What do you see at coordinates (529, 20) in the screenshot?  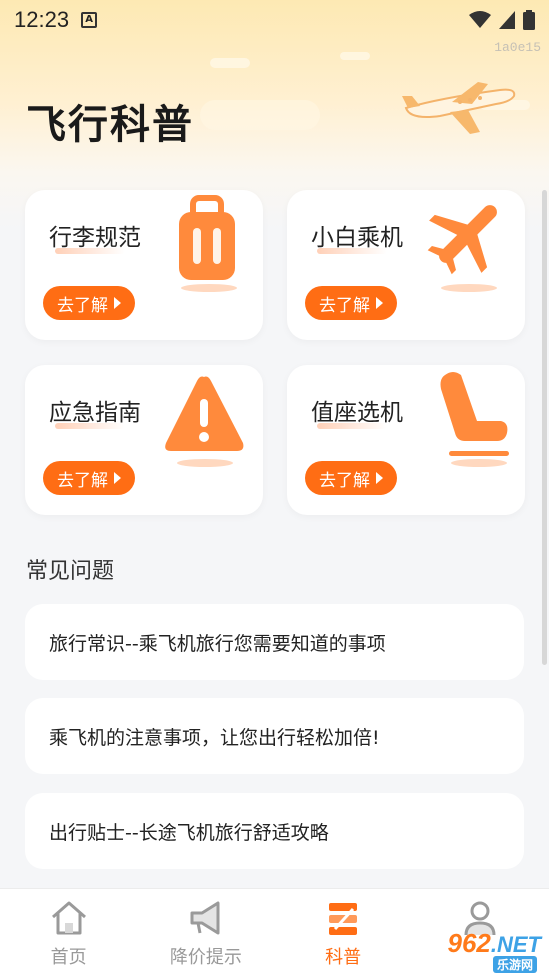 I see `battery-icon` at bounding box center [529, 20].